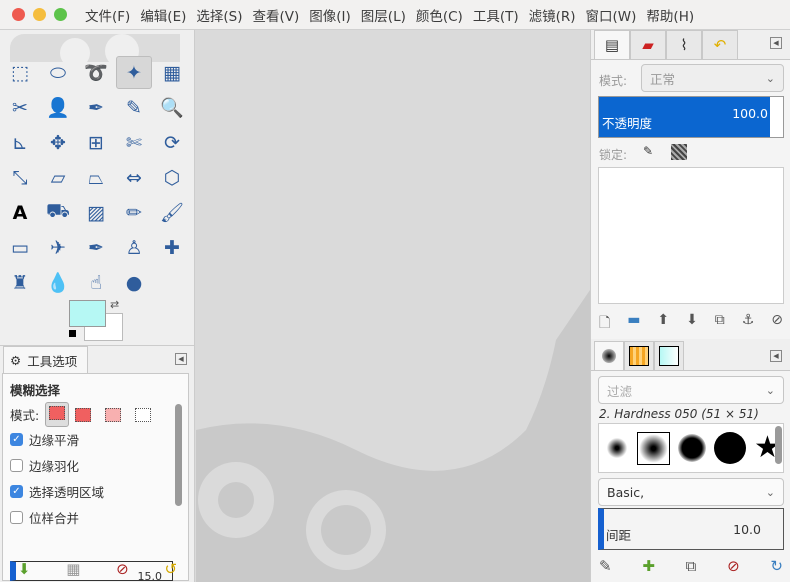 The image size is (790, 582). What do you see at coordinates (20, 72) in the screenshot?
I see `rect-select-tool-icon: ⬚` at bounding box center [20, 72].